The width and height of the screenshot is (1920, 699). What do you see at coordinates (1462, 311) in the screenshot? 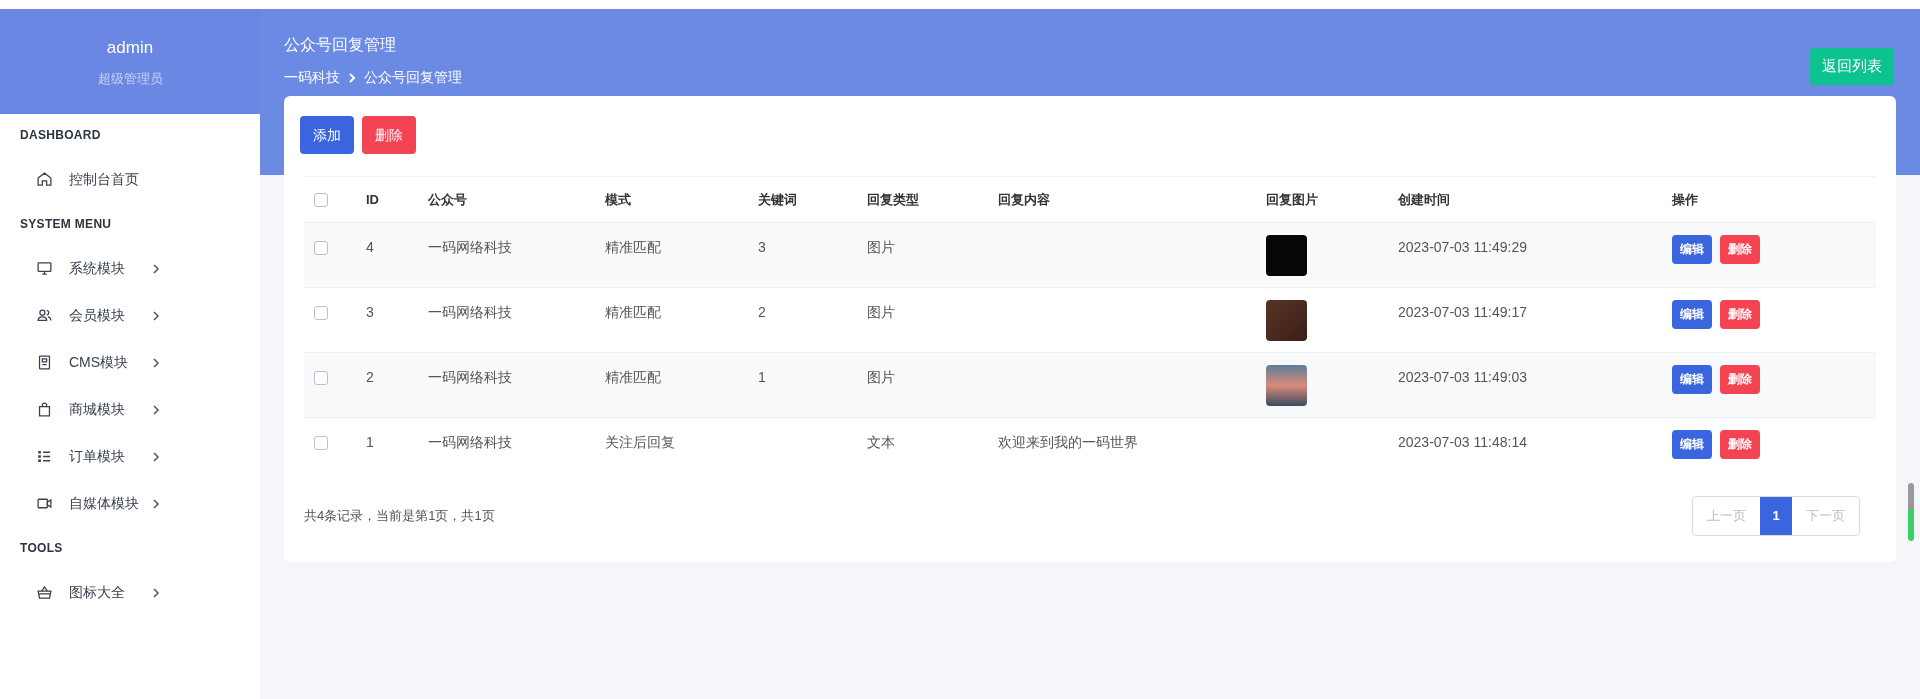
I see `table-cell: 2023-07-03 11:49:17` at bounding box center [1462, 311].